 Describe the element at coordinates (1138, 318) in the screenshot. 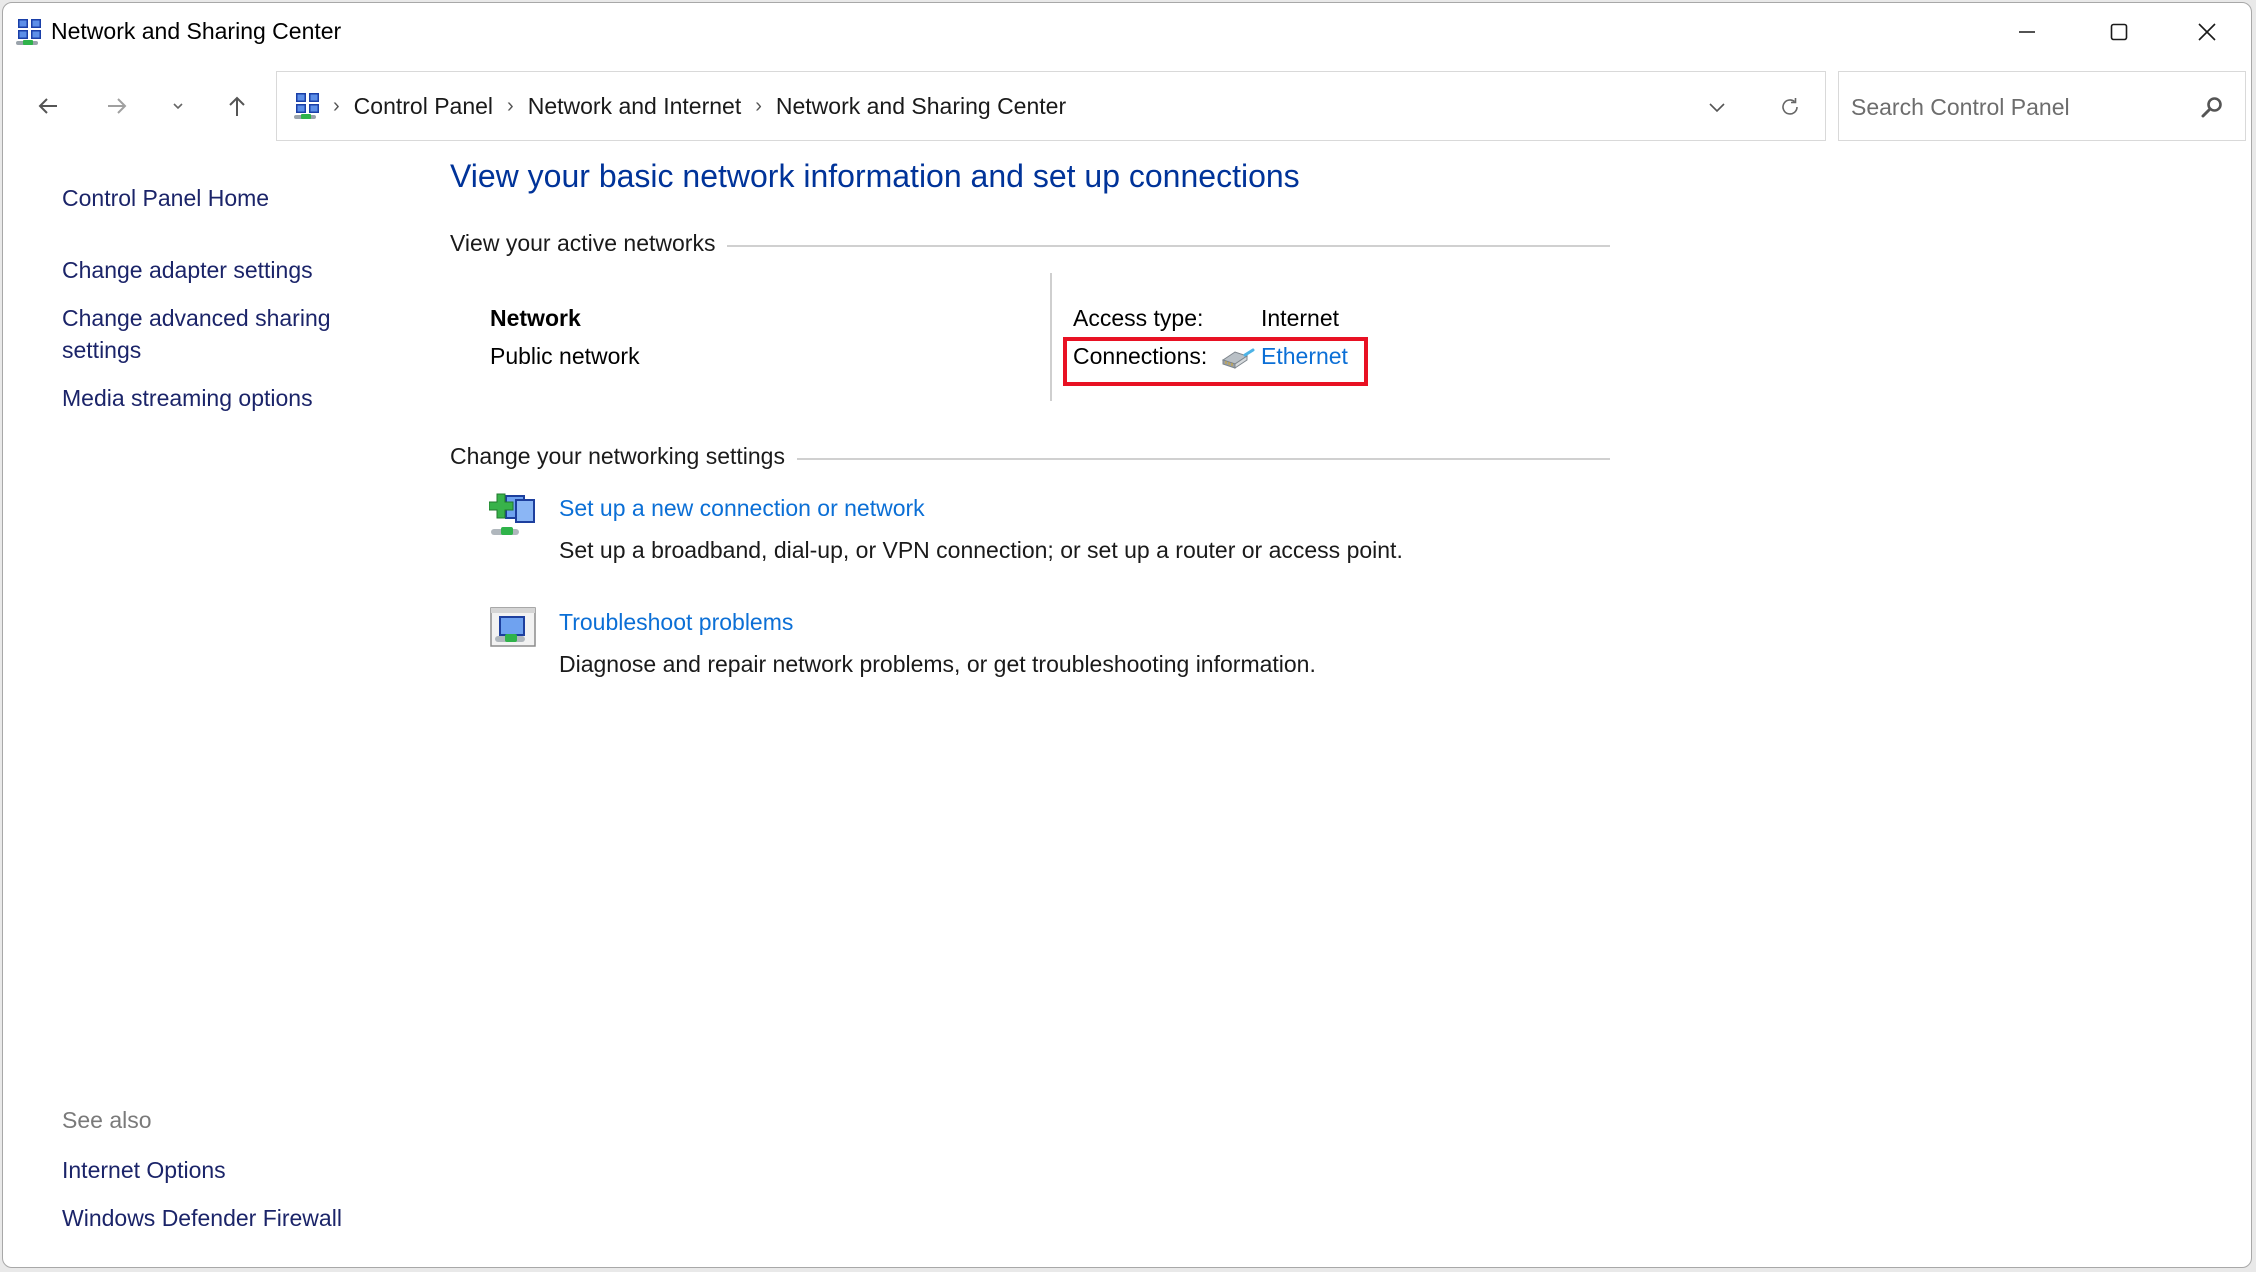

I see `access-type-label: Access type:` at that location.